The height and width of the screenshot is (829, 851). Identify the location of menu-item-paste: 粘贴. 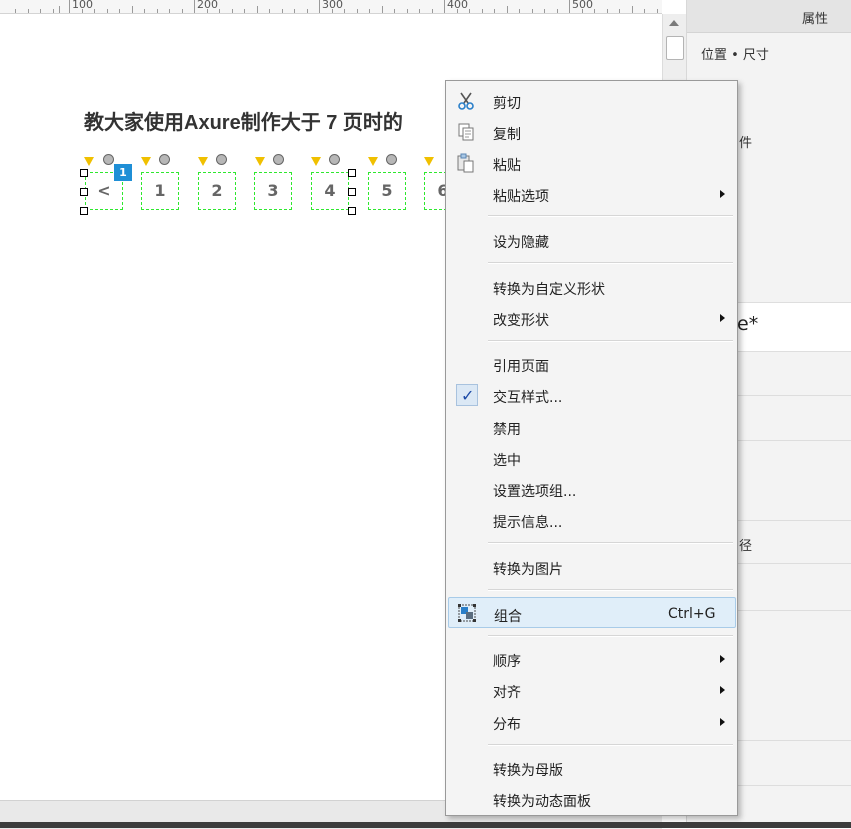
(592, 163).